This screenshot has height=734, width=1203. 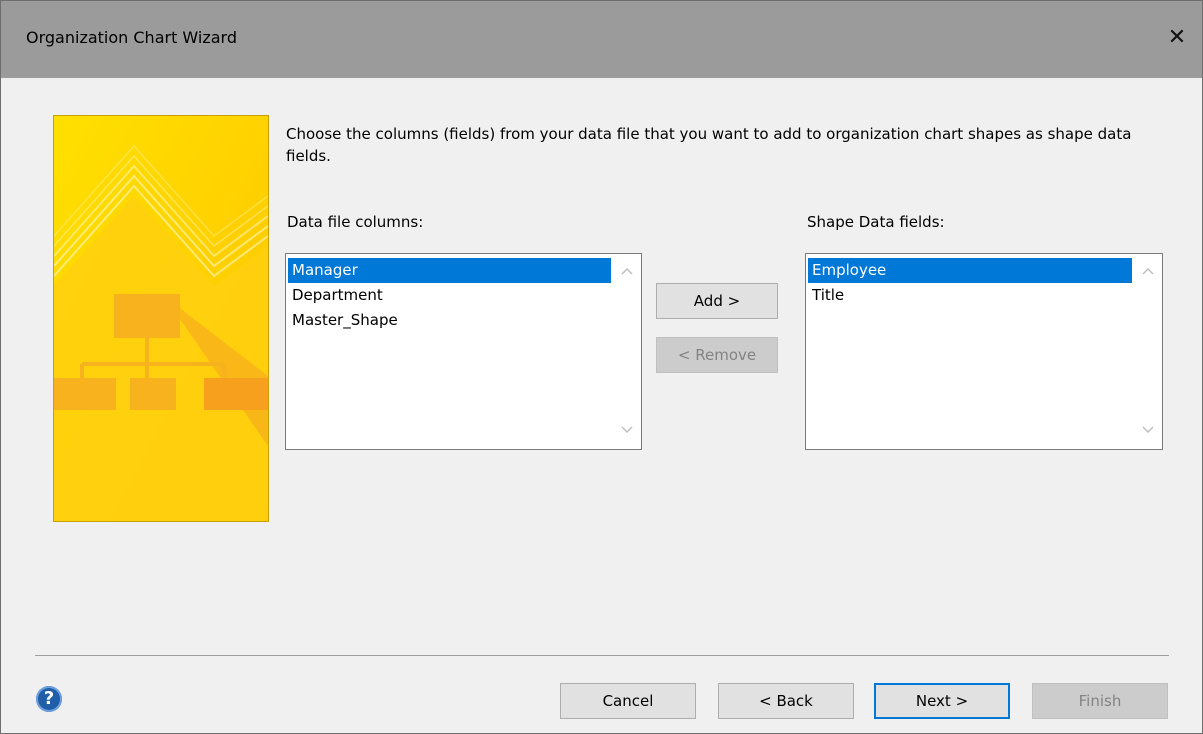 I want to click on list-item-master-shape: Master_Shape, so click(x=449, y=320).